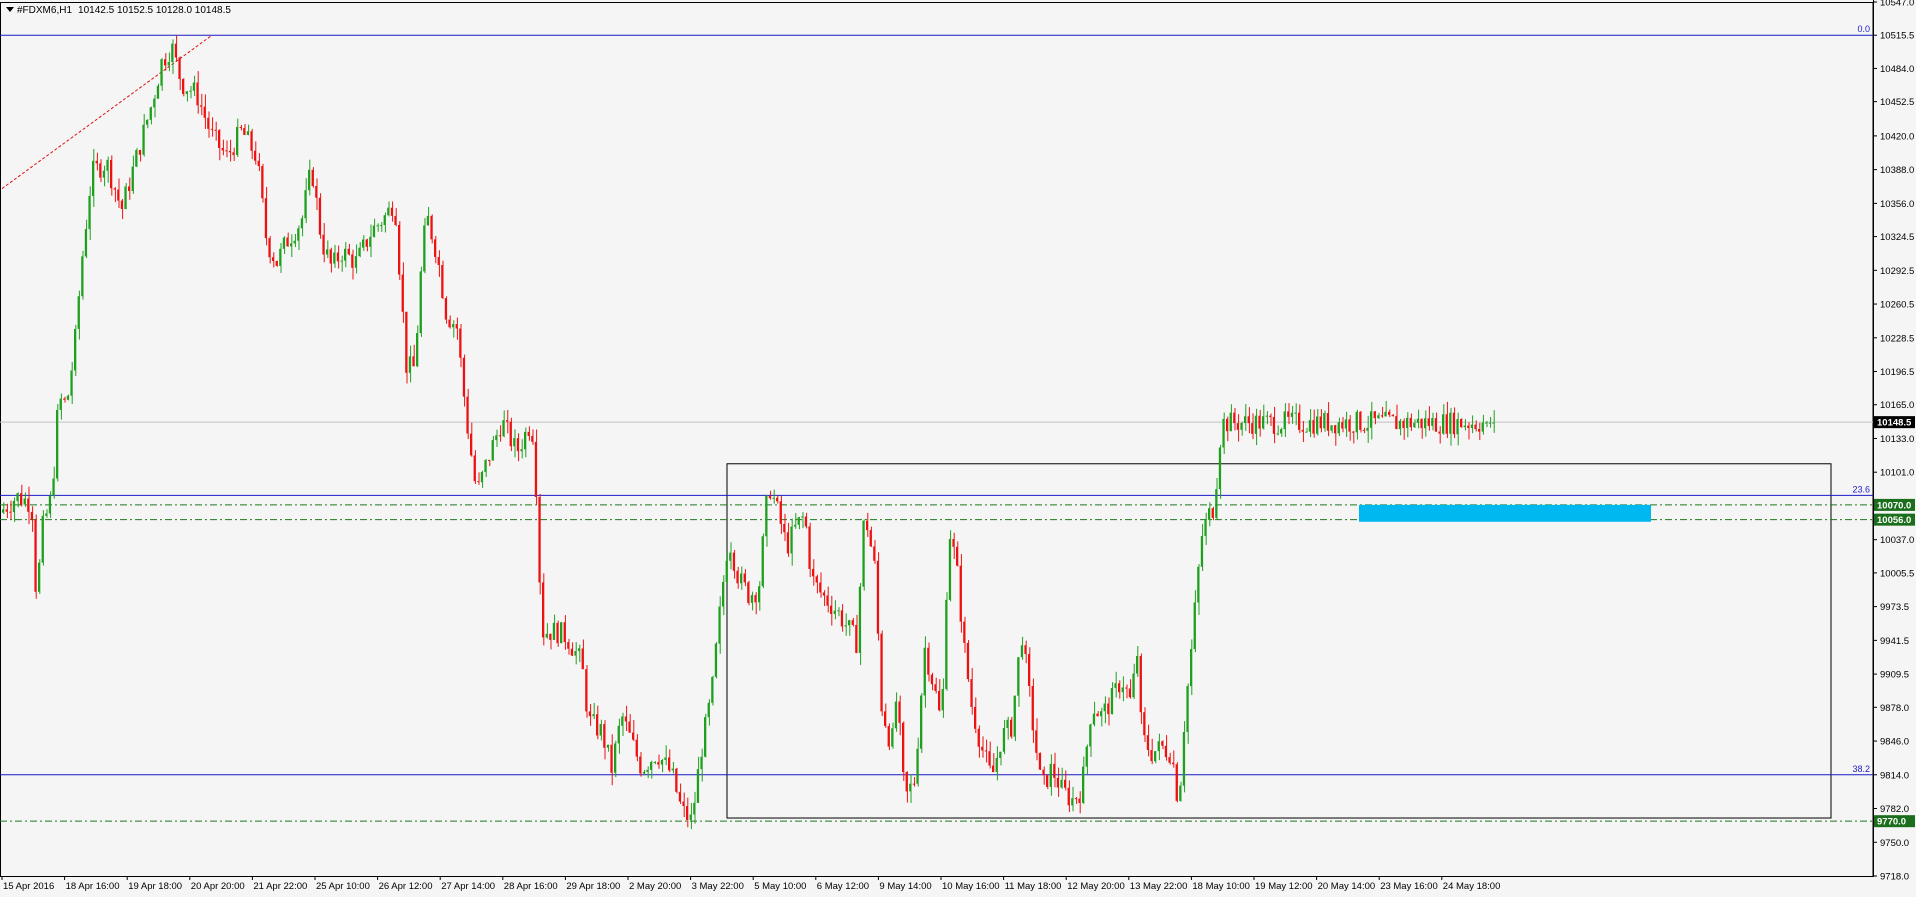 The image size is (1916, 897). I want to click on price-tick-label: 10133.0, so click(1897, 439).